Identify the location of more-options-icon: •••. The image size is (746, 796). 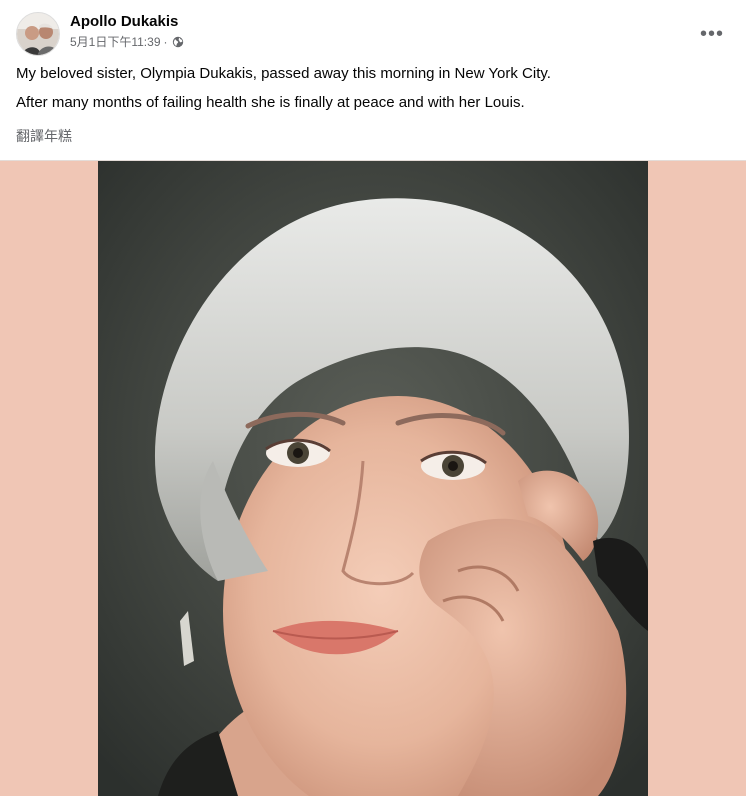
(712, 34).